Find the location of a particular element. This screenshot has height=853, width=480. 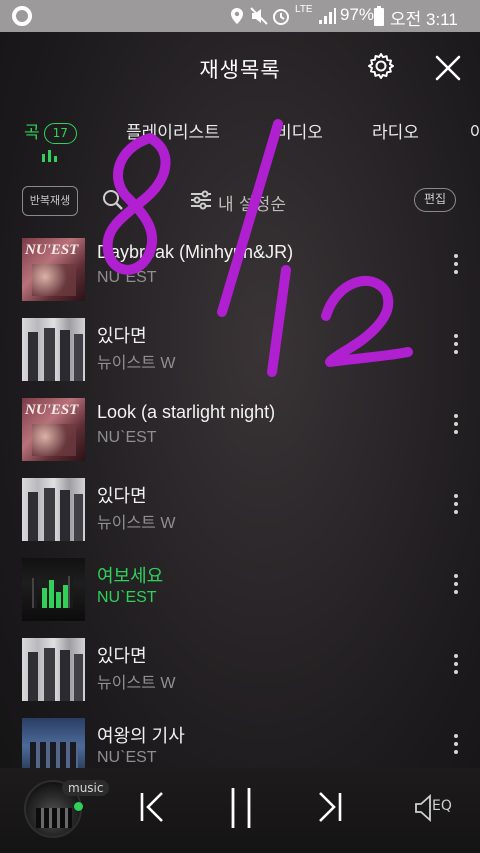

list-item: NU'EST Daybreak (Minhyun&JR) NU`EST is located at coordinates (240, 270).